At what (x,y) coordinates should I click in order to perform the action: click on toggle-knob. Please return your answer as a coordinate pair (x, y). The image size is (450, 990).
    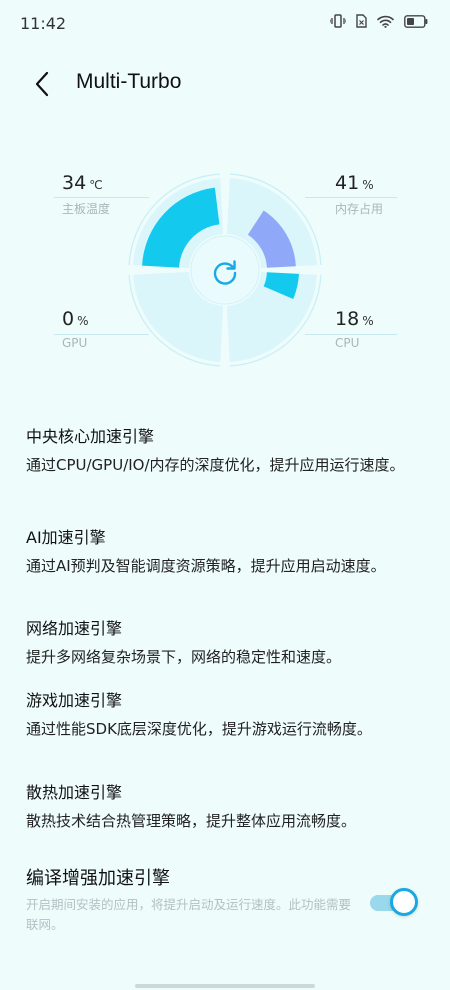
    Looking at the image, I should click on (404, 902).